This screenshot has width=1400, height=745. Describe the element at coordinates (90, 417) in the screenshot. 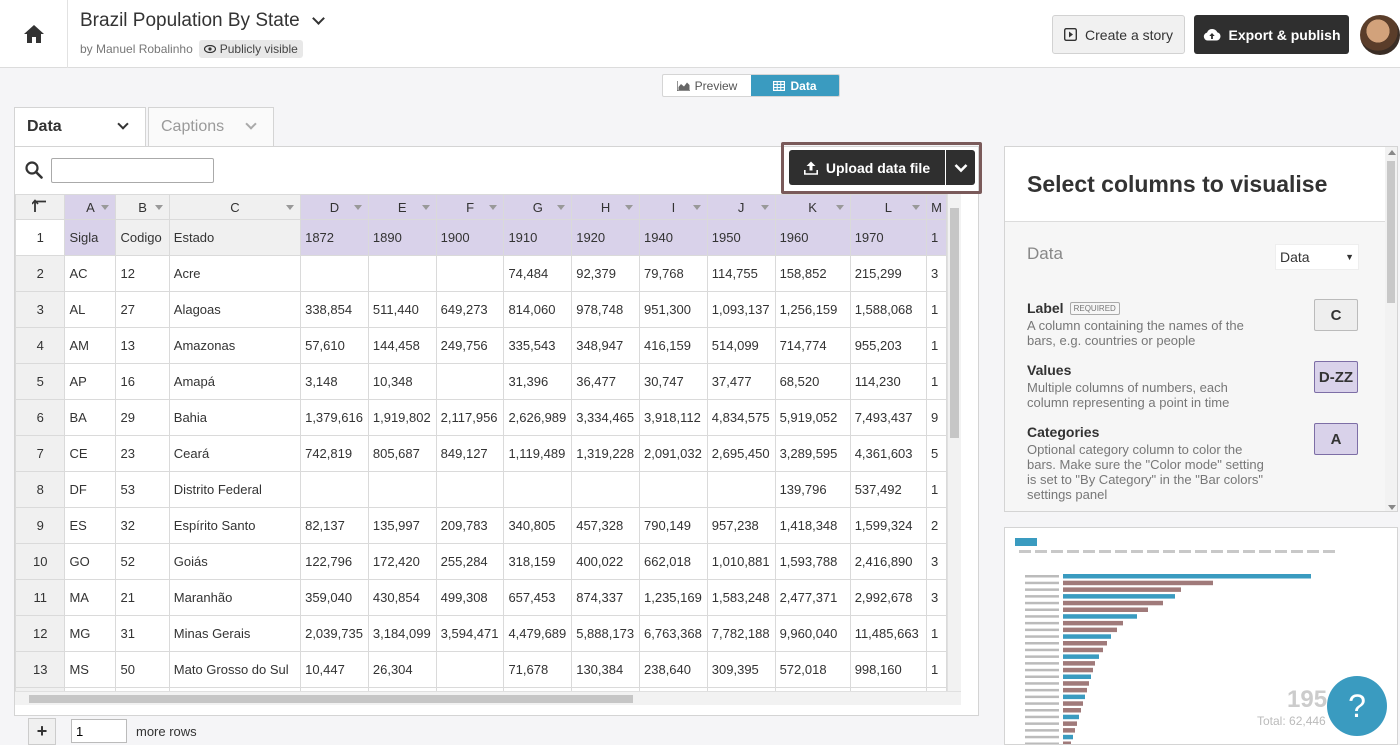

I see `cell: BA` at that location.